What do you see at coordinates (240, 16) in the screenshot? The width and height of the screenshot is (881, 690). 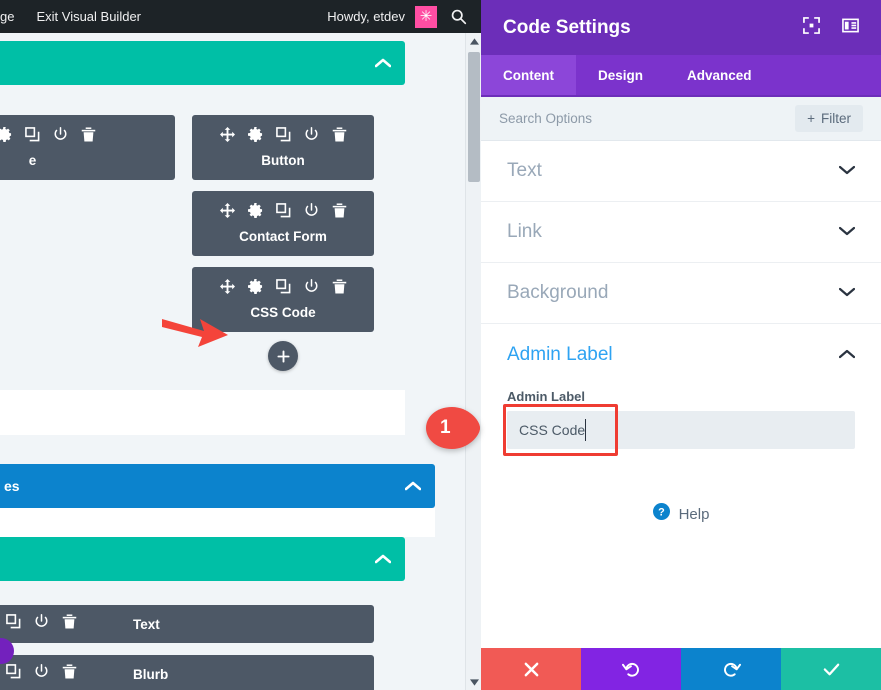 I see `wp-admin-bar: ge Exit Visual Builder Howdy, etdev ✳` at bounding box center [240, 16].